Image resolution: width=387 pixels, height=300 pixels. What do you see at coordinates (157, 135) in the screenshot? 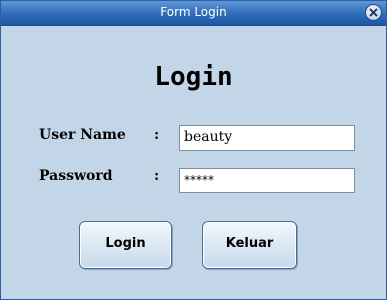
I see `username-colon: :` at bounding box center [157, 135].